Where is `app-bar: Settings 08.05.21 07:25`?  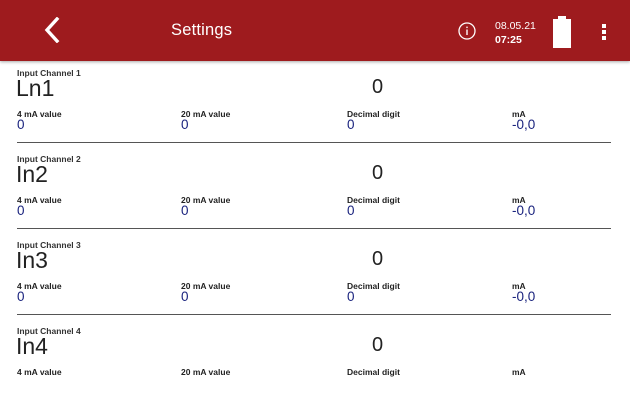
app-bar: Settings 08.05.21 07:25 is located at coordinates (315, 30).